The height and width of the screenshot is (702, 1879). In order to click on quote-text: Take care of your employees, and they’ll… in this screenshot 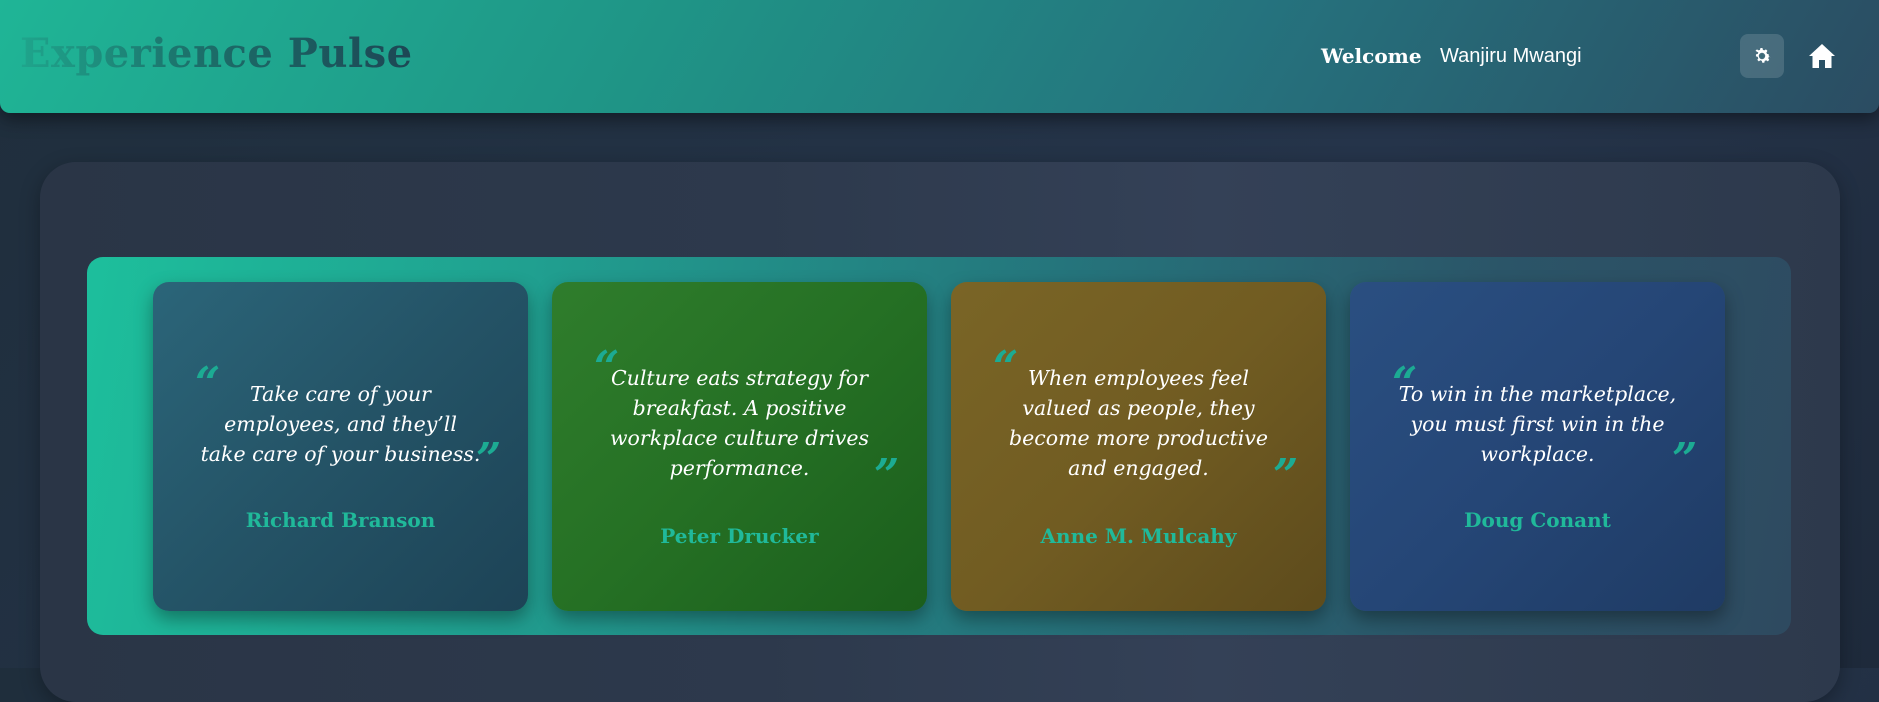, I will do `click(340, 424)`.